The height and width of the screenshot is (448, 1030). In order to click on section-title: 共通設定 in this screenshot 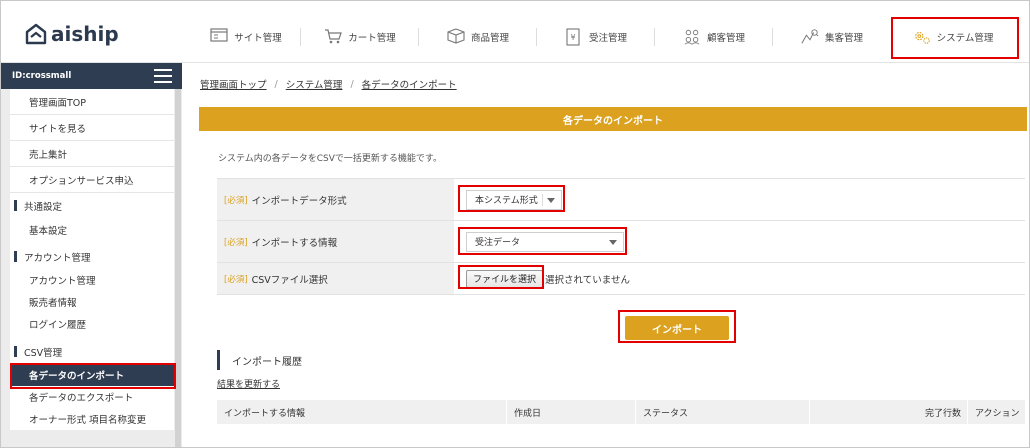, I will do `click(43, 207)`.